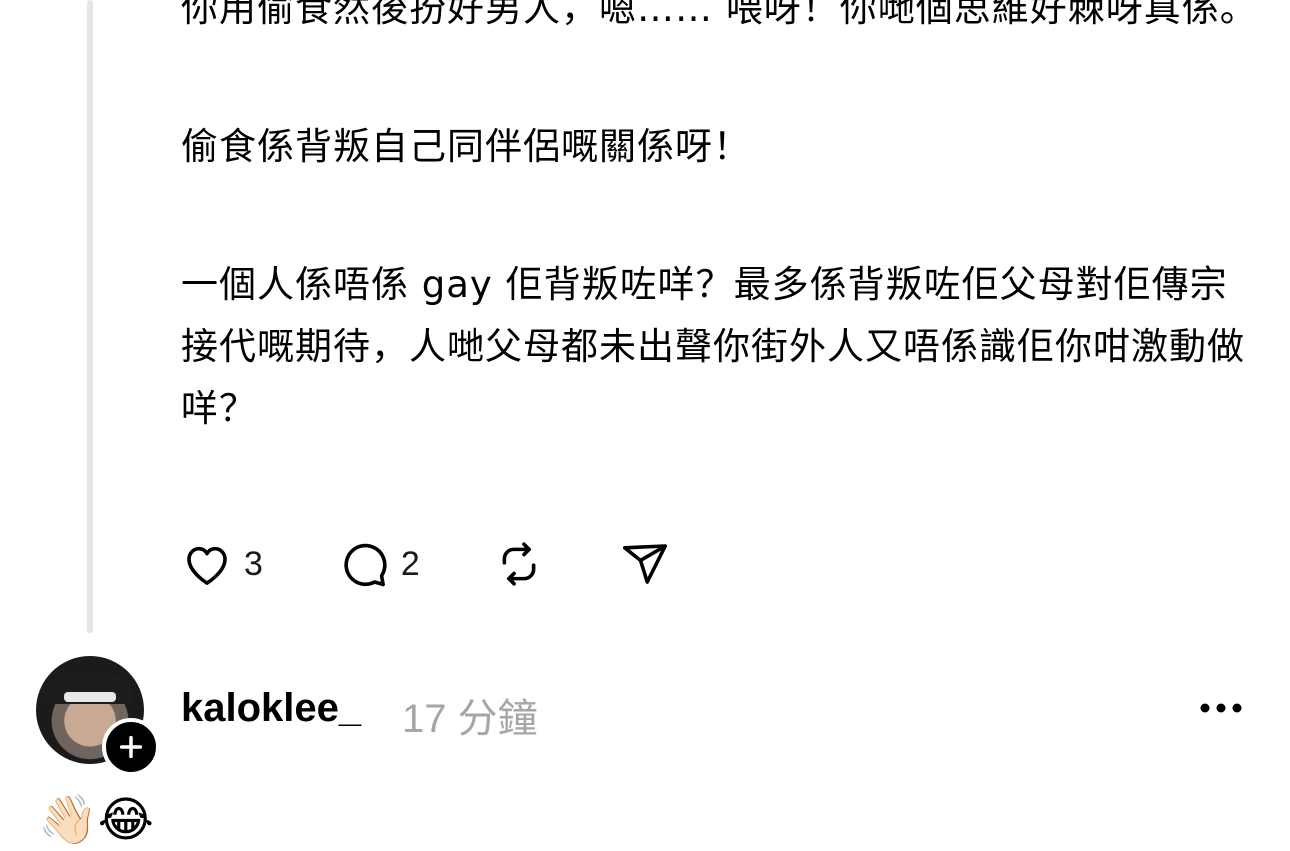  I want to click on comment-username: kaloklee_, so click(271, 708).